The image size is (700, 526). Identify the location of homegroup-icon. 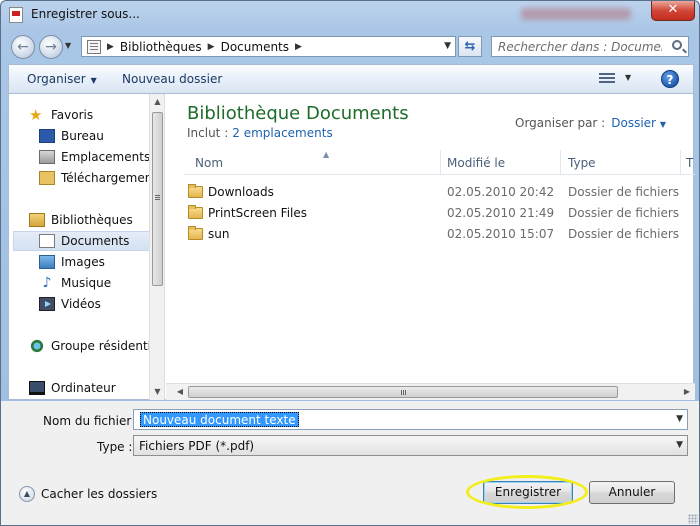
(37, 346).